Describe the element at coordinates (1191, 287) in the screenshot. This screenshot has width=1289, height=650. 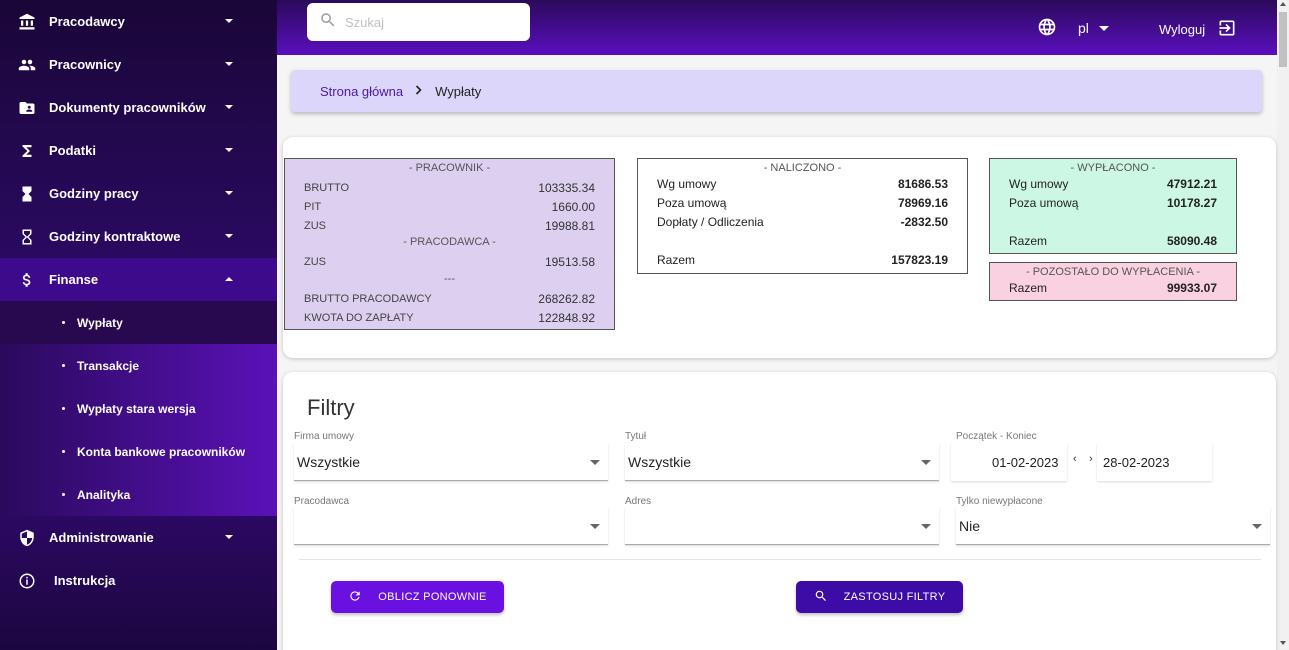
I see `row-value: 99933.07` at that location.